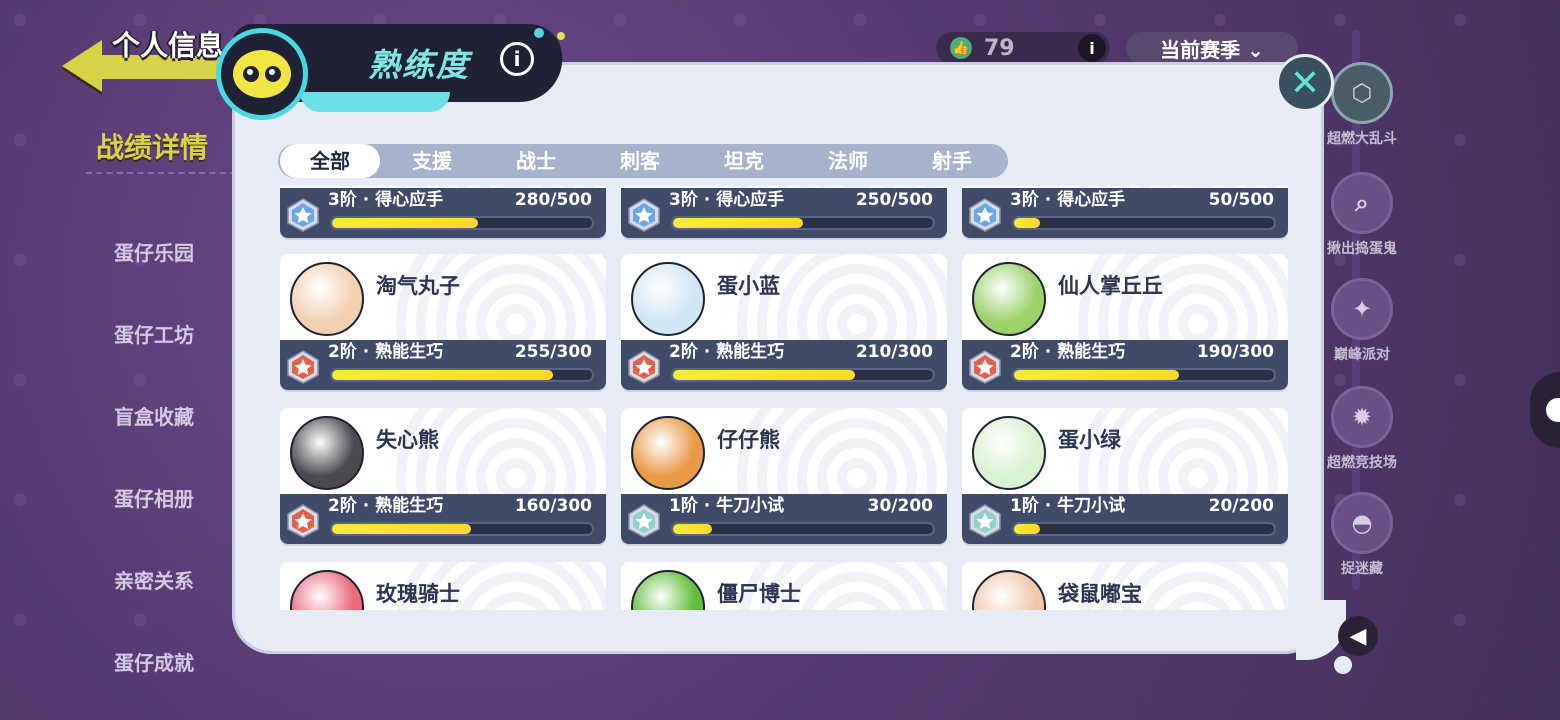  What do you see at coordinates (784, 519) in the screenshot?
I see `proficiency-bar: 1阶 · 牛刀小试 30/200` at bounding box center [784, 519].